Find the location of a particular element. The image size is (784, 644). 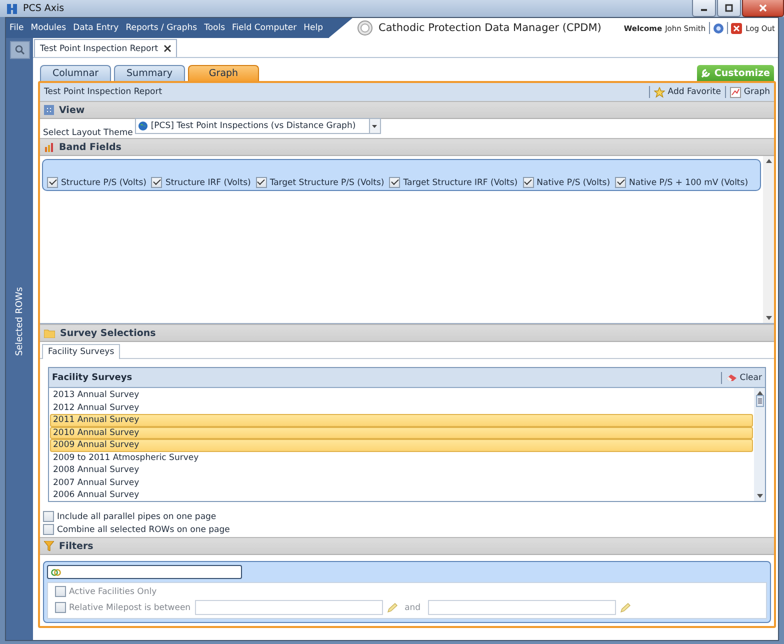

star-icon is located at coordinates (659, 92).